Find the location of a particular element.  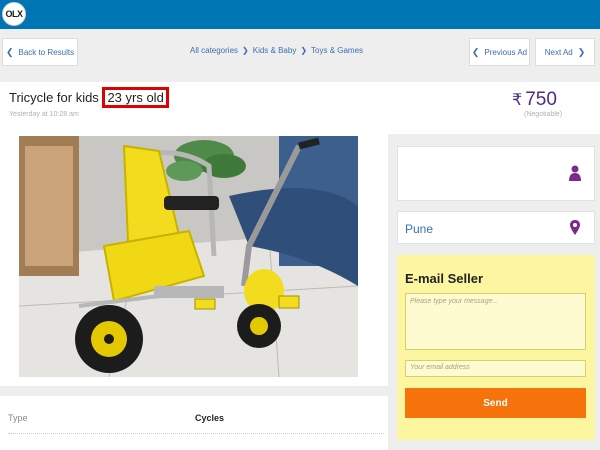

top-bar: OLX is located at coordinates (300, 14).